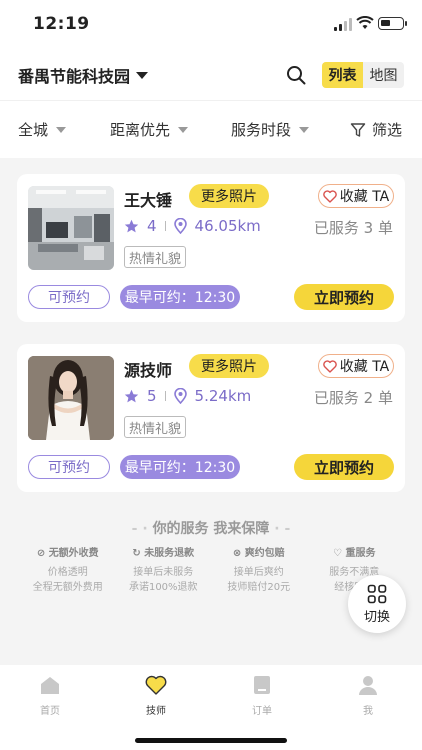  I want to click on rating-value: 4, so click(152, 226).